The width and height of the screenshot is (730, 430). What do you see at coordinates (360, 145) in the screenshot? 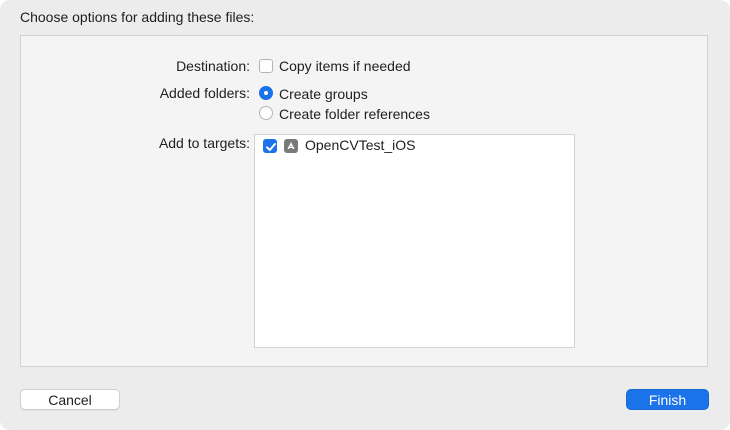
I see `target-name: OpenCVTest_iOS` at bounding box center [360, 145].